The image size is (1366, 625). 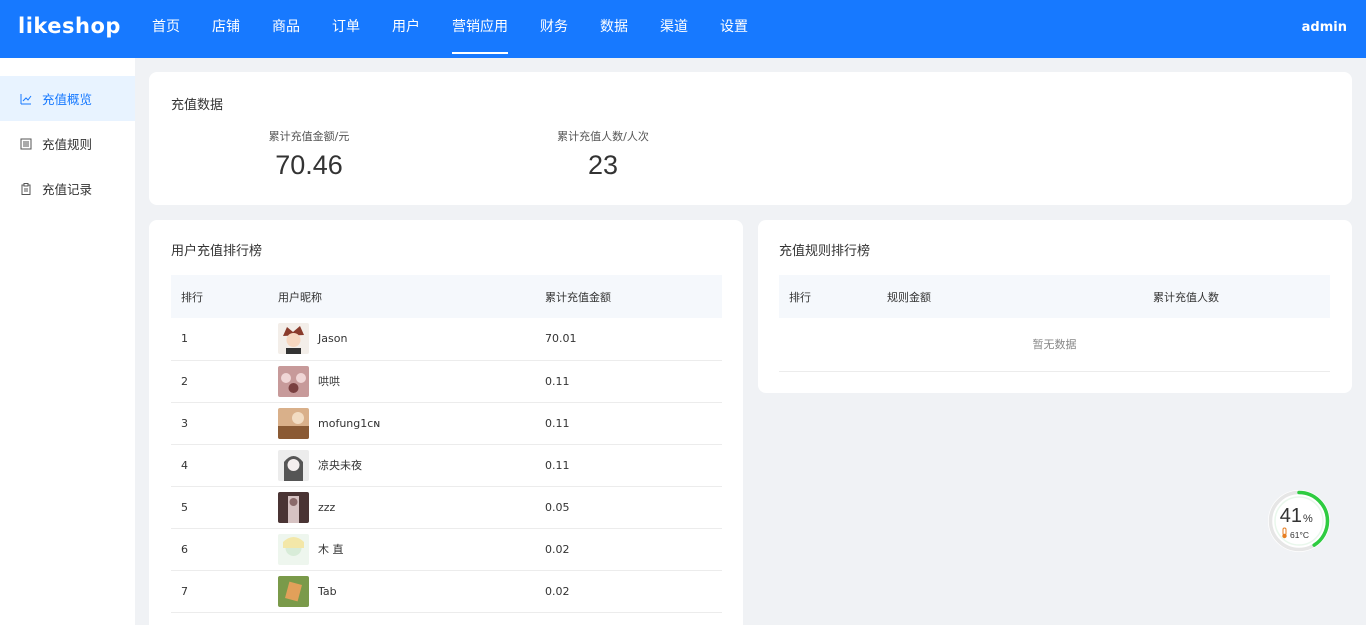 I want to click on table-row: 暂无数据, so click(x=1054, y=345).